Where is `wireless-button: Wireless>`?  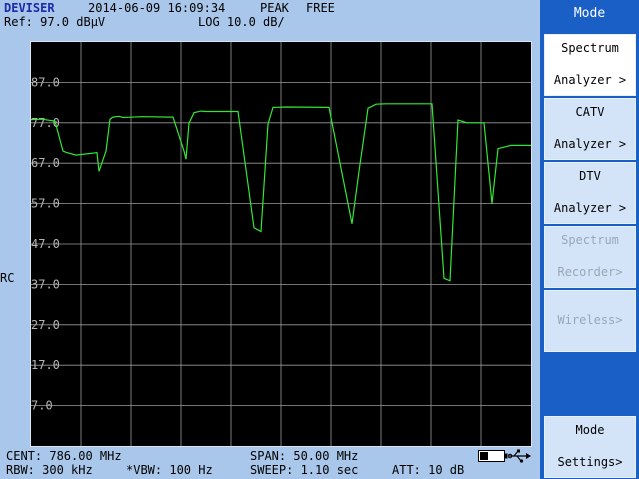
wireless-button: Wireless> is located at coordinates (590, 321).